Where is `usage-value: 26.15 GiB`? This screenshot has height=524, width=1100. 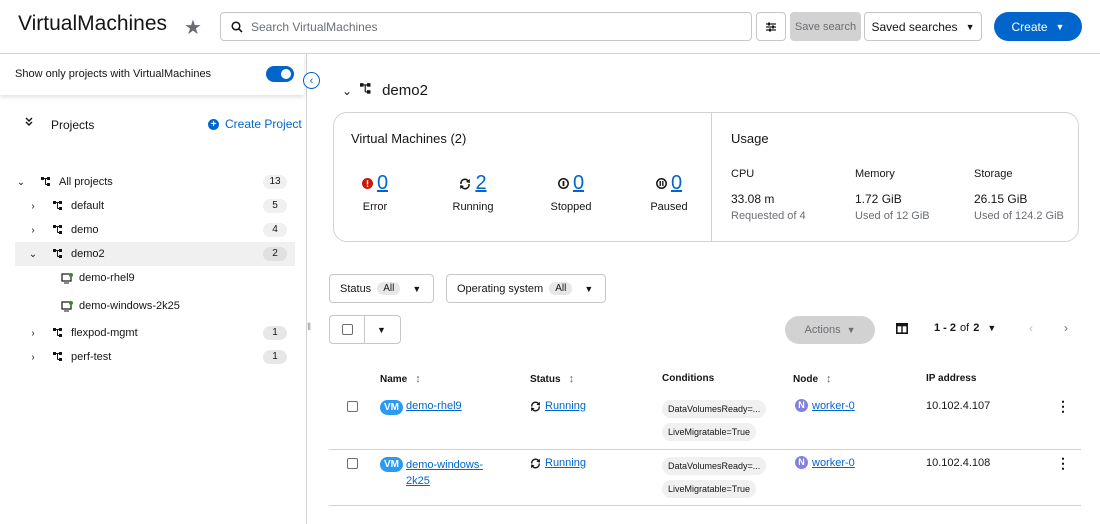 usage-value: 26.15 GiB is located at coordinates (1001, 199).